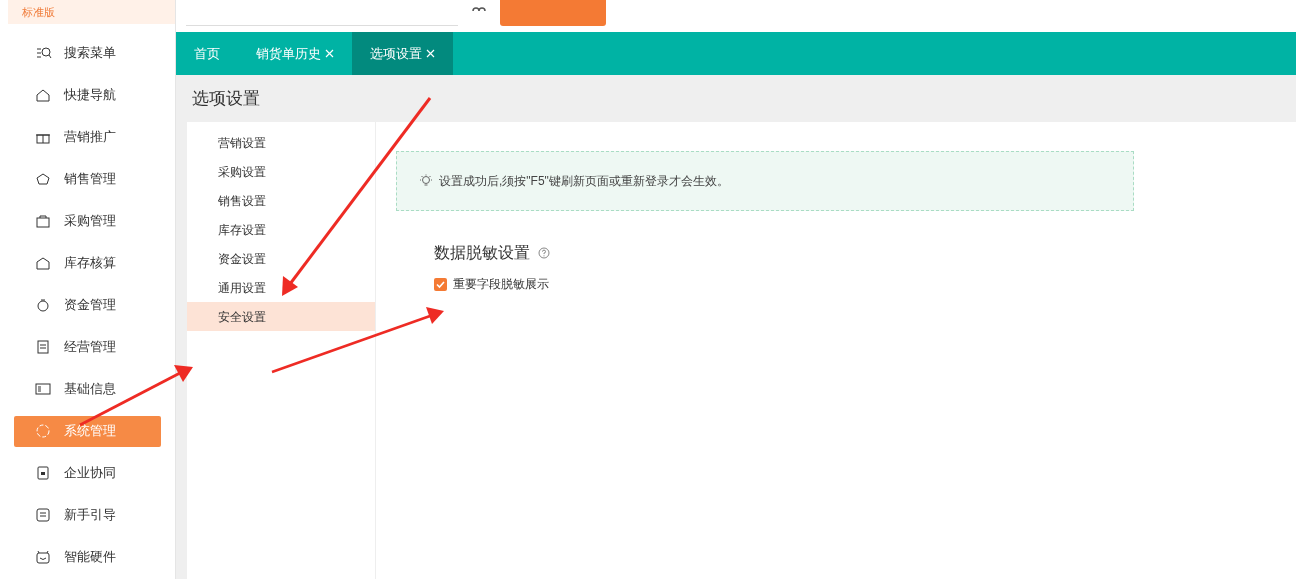  I want to click on loading-icon, so click(43, 431).